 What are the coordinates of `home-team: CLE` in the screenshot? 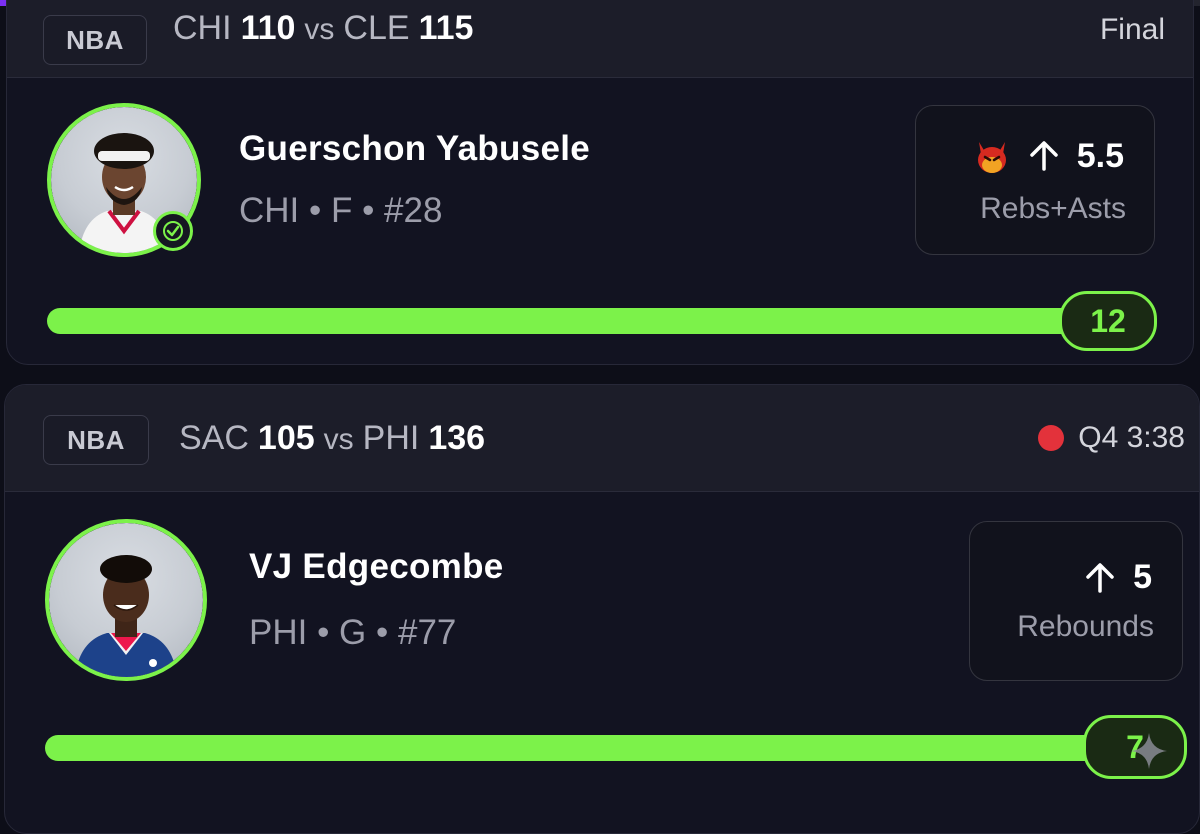 It's located at (376, 28).